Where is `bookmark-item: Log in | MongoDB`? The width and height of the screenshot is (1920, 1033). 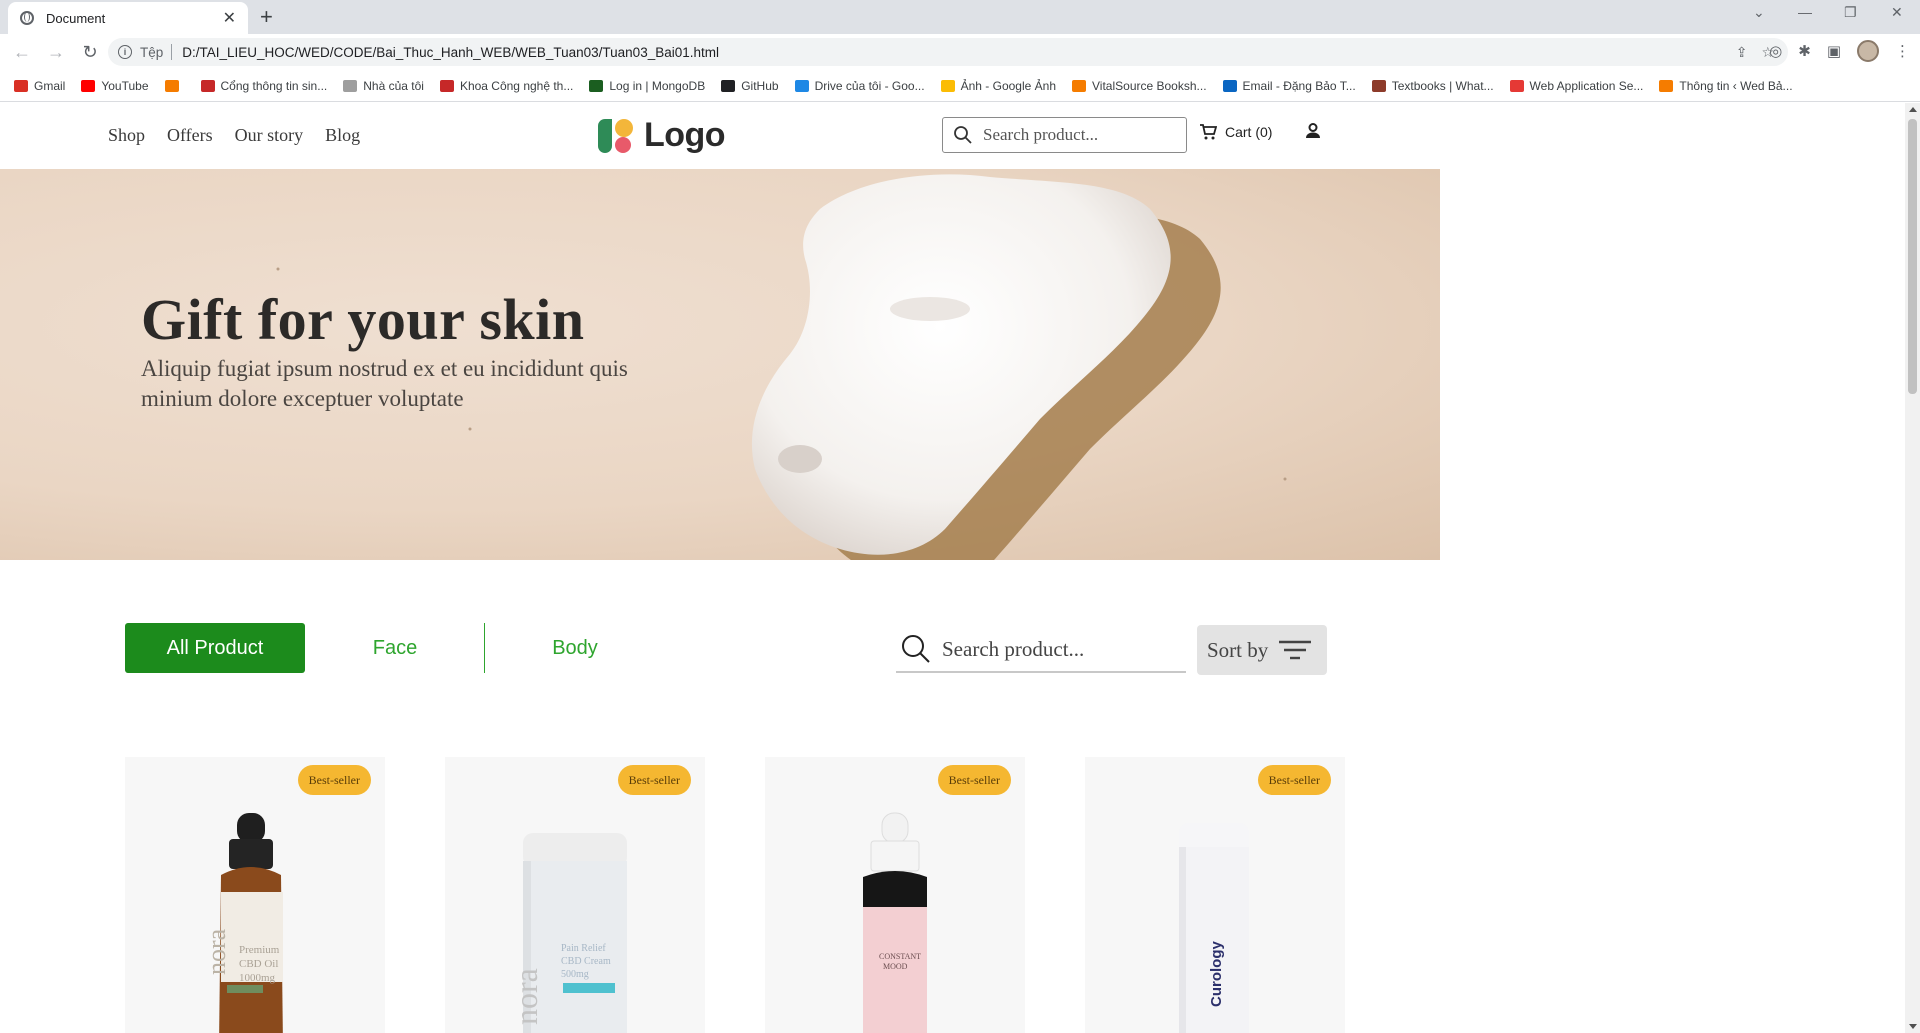
bookmark-item: Log in | MongoDB is located at coordinates (647, 86).